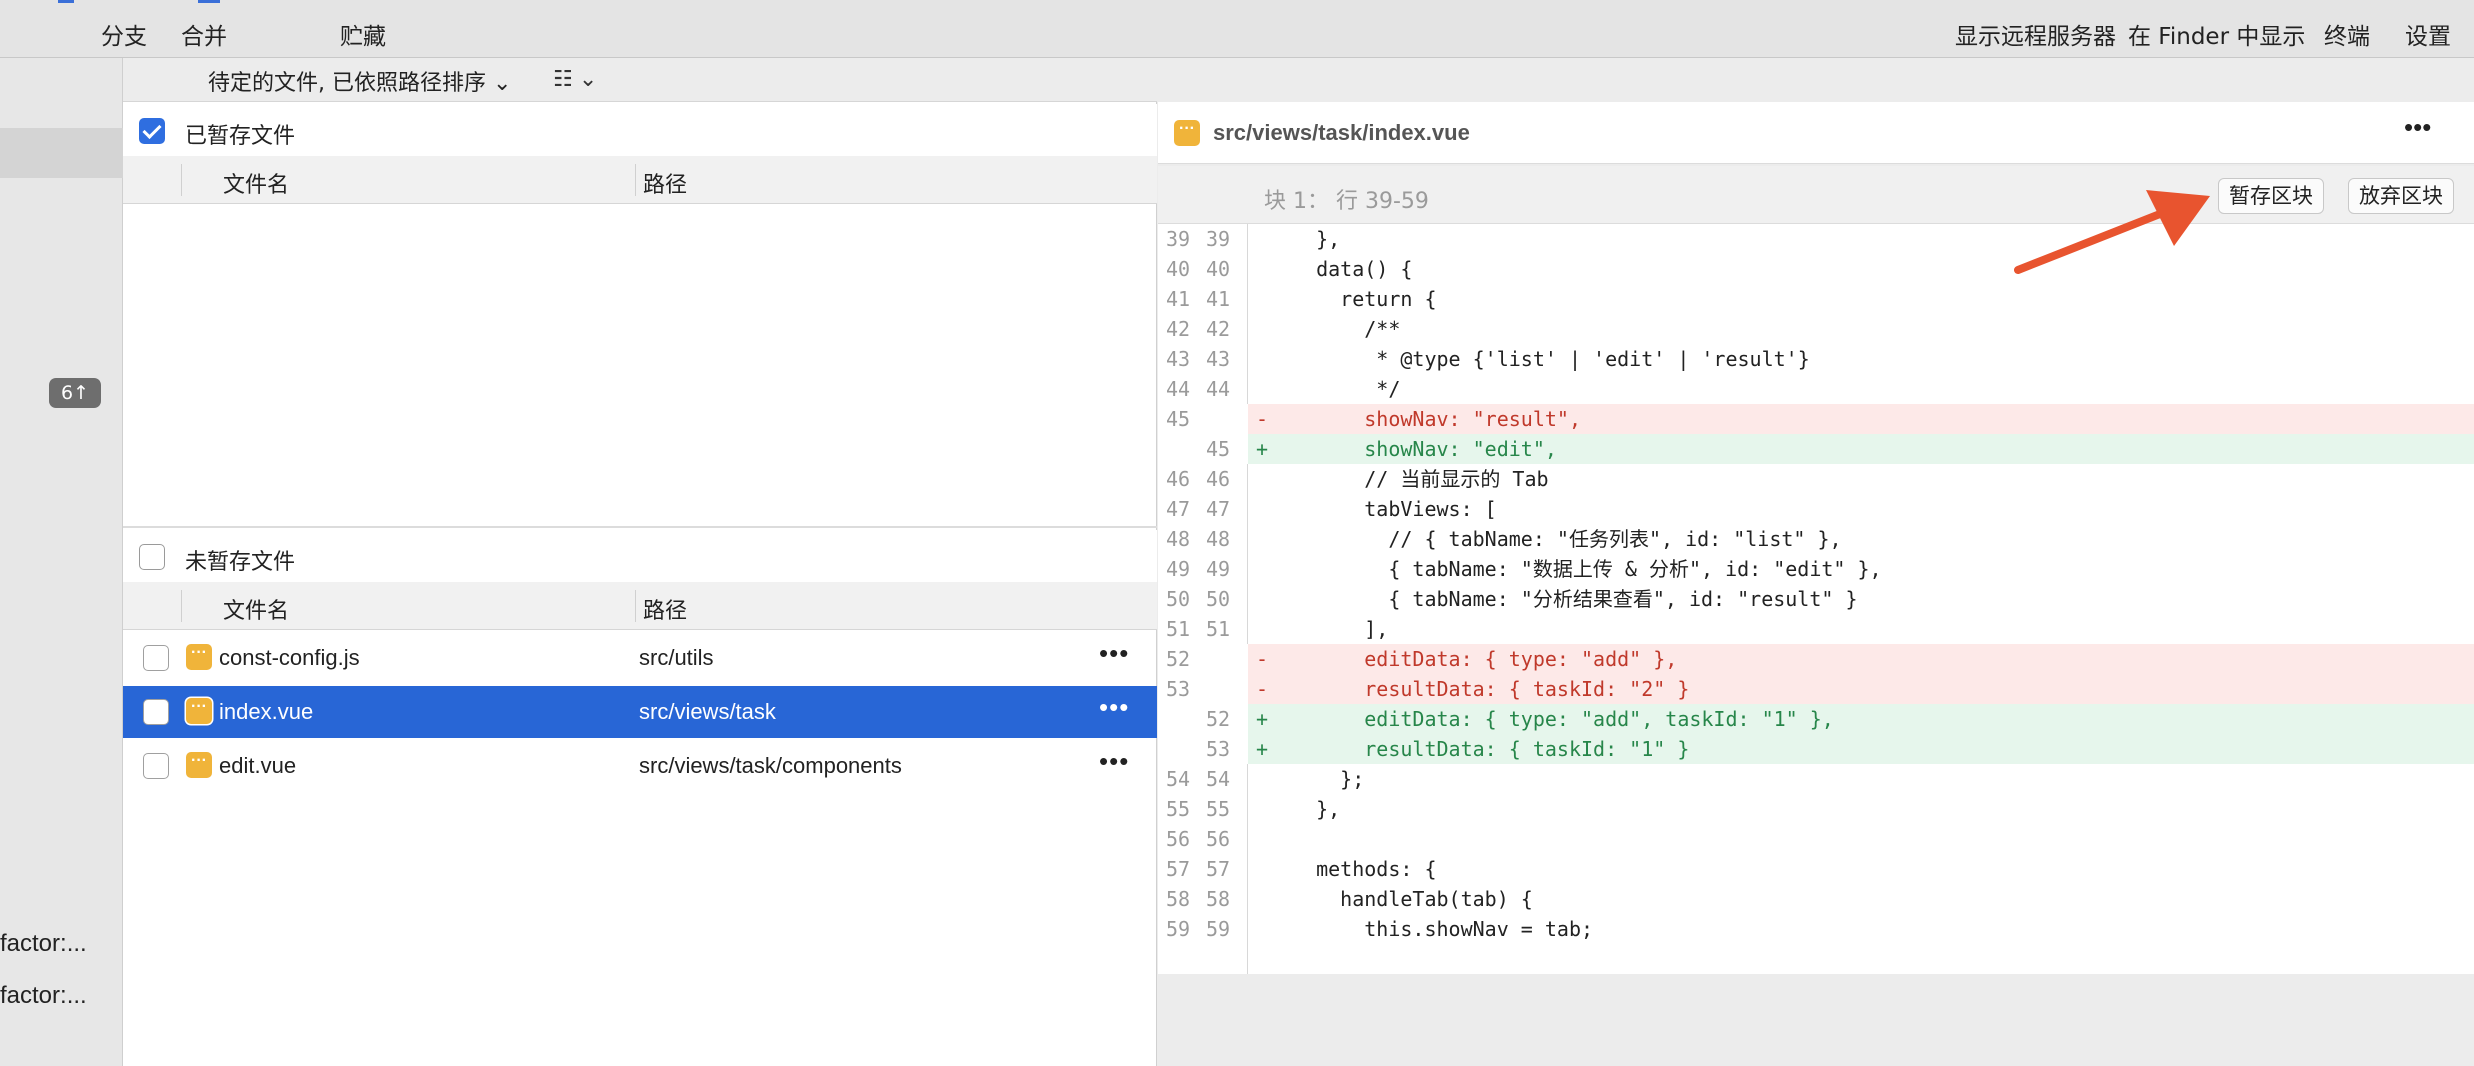 The height and width of the screenshot is (1066, 2474). I want to click on branch-button: 分支, so click(124, 34).